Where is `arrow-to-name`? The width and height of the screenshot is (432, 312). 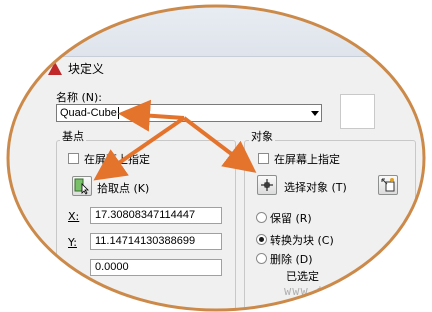
arrow-to-name is located at coordinates (151, 115).